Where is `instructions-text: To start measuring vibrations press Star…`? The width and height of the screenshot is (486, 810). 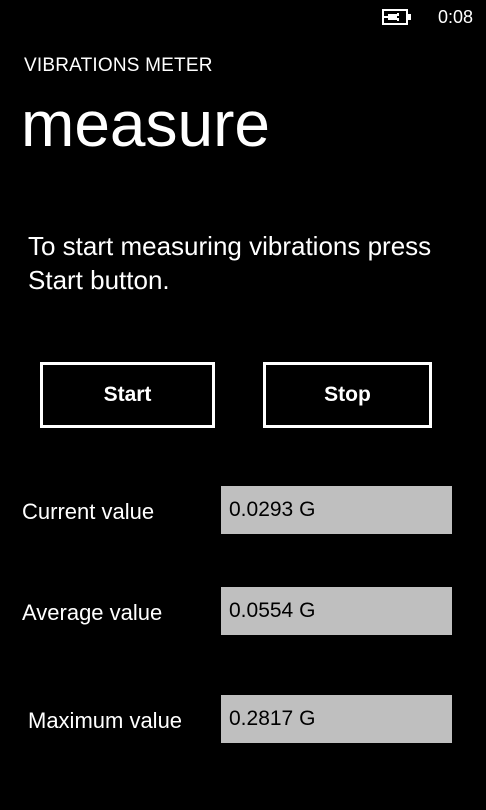
instructions-text: To start measuring vibrations press Star… is located at coordinates (230, 263).